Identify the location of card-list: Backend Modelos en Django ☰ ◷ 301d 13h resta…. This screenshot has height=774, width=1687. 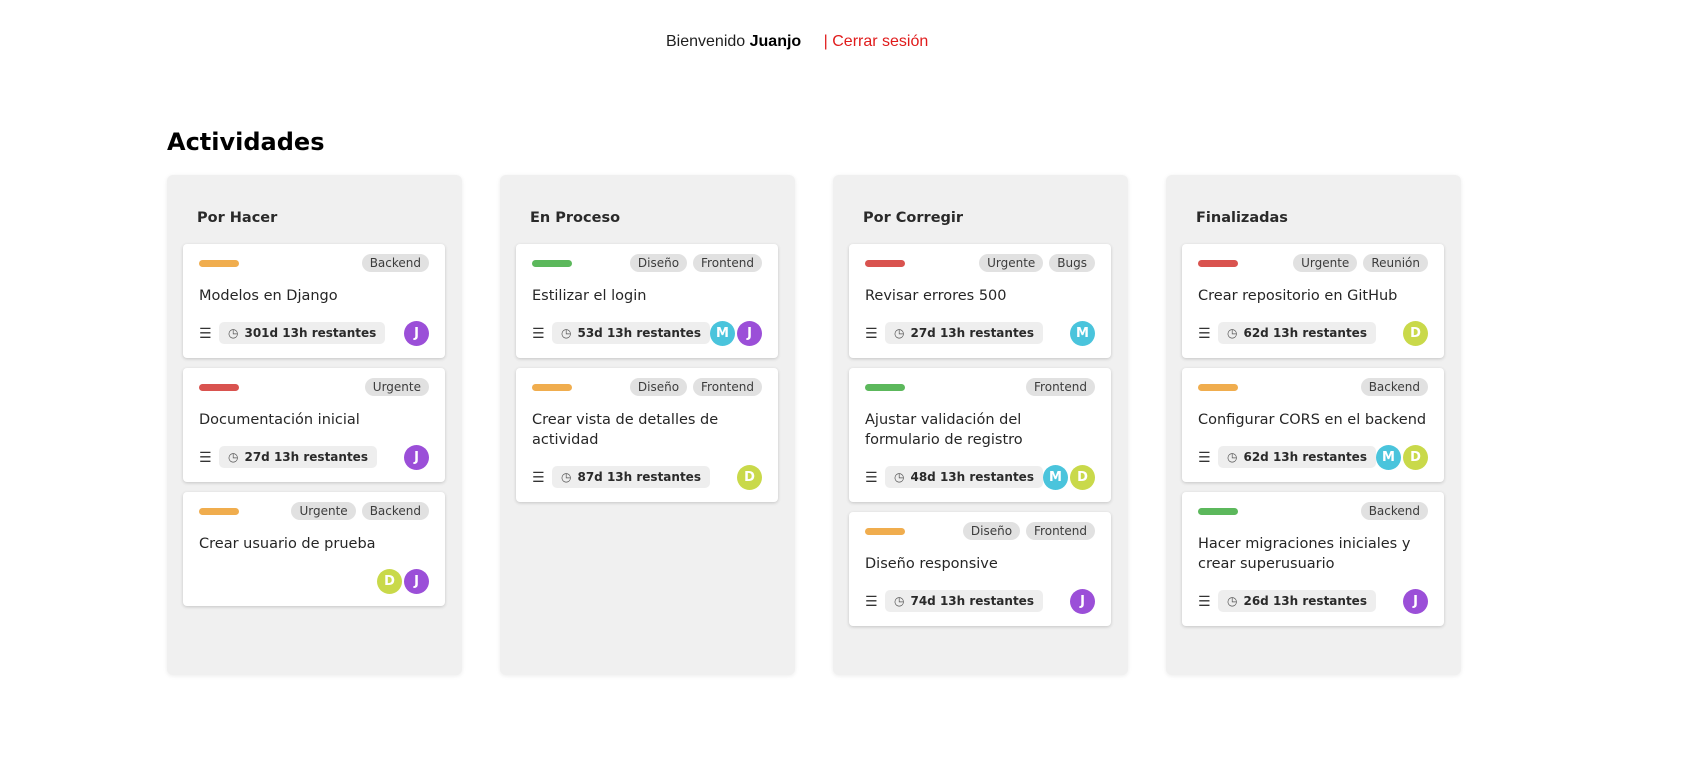
(314, 425).